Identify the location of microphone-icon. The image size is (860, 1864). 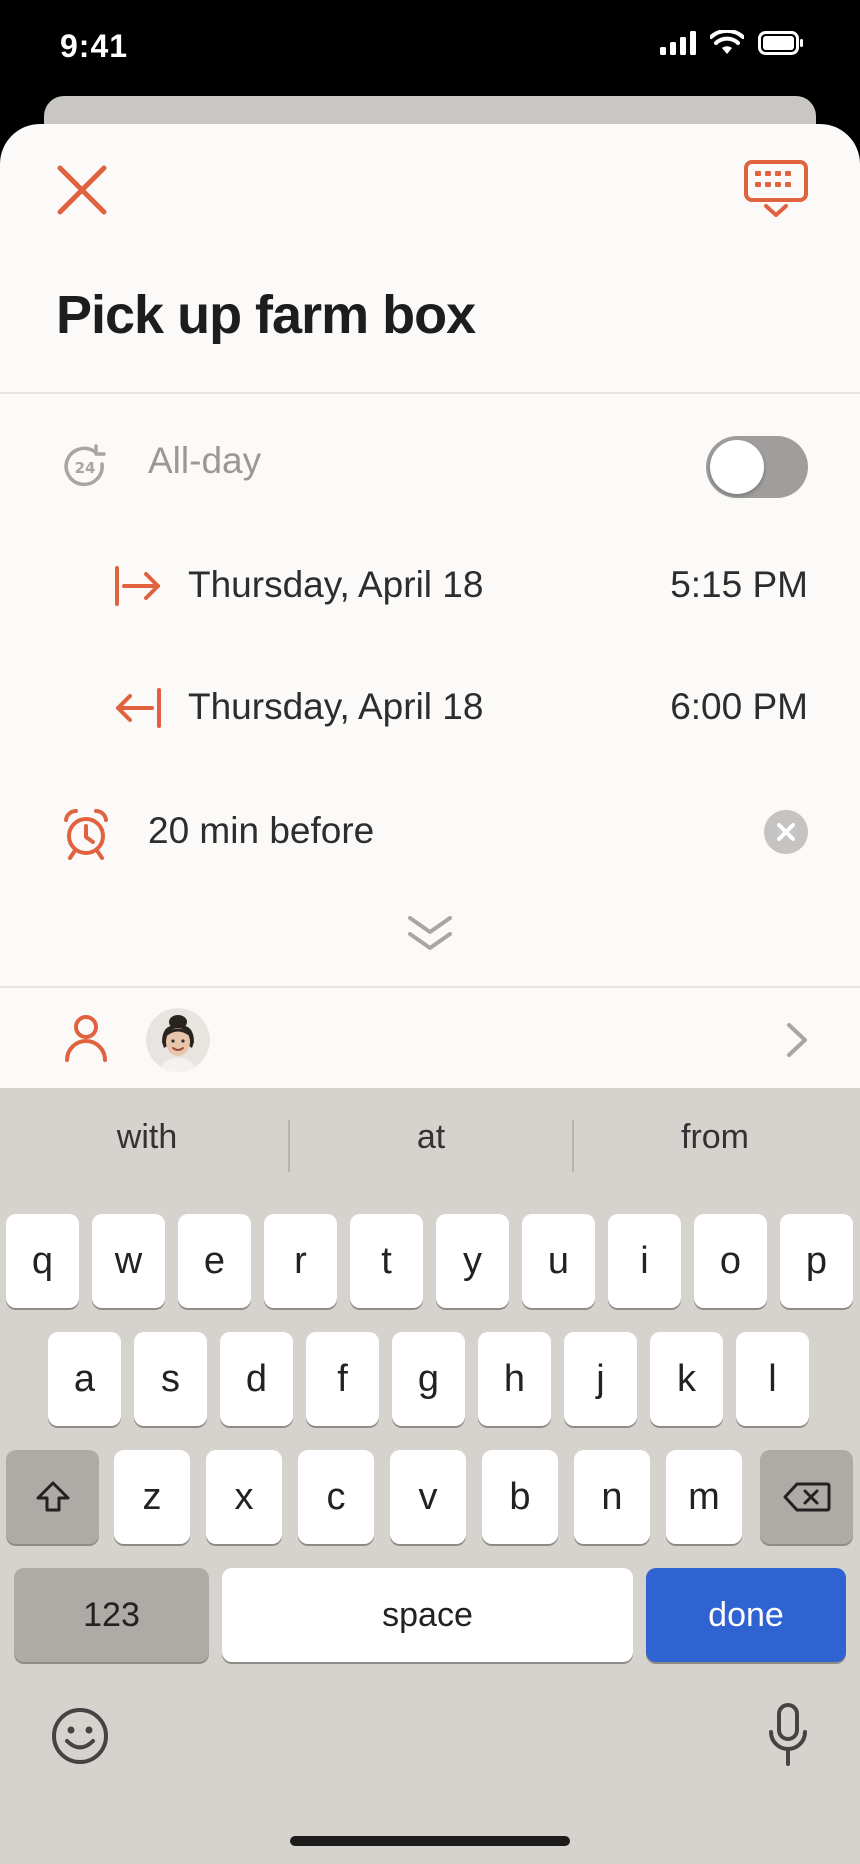
(788, 1735).